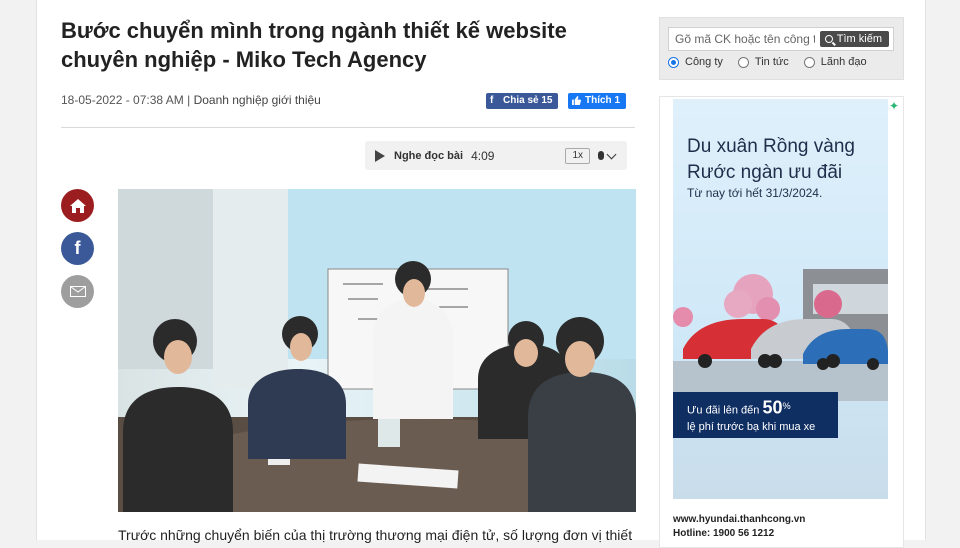  Describe the element at coordinates (257, 100) in the screenshot. I see `article-category-link: Doanh nghiệp giới thiệu` at that location.